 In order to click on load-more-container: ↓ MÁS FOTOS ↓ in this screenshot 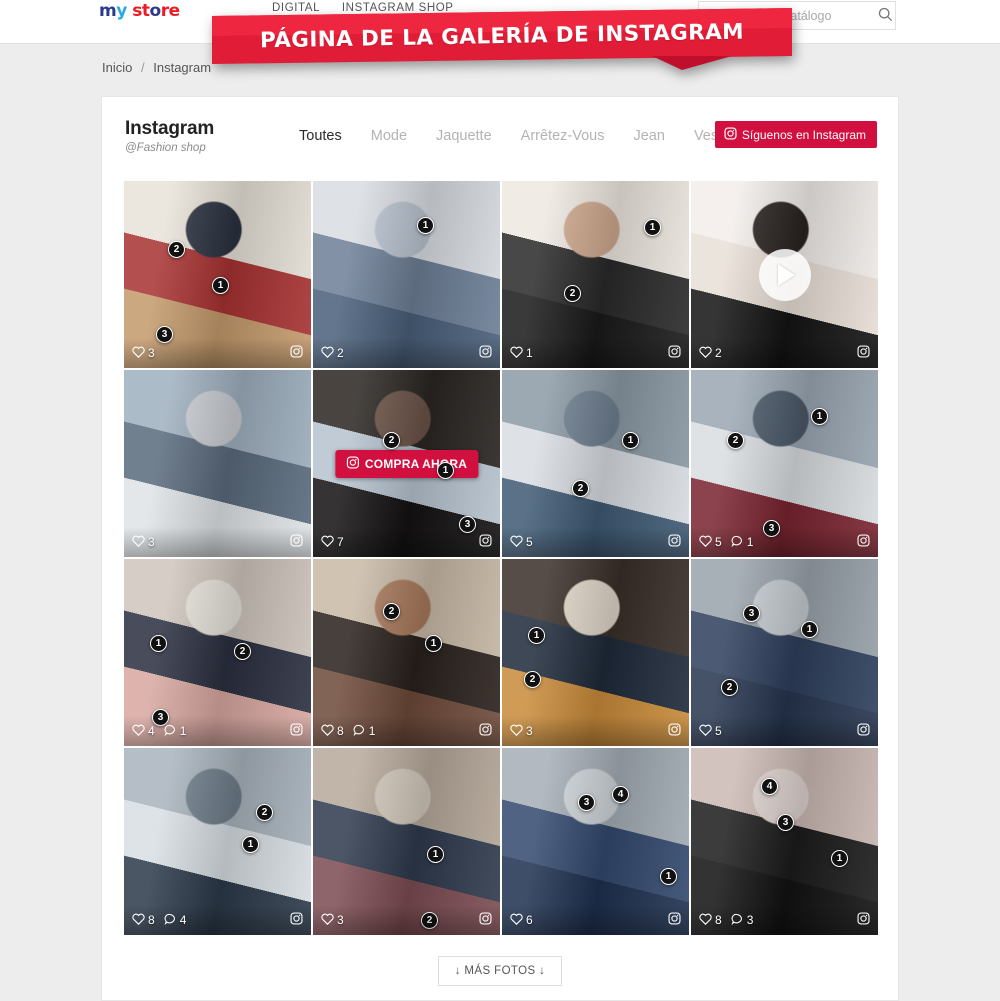, I will do `click(500, 971)`.